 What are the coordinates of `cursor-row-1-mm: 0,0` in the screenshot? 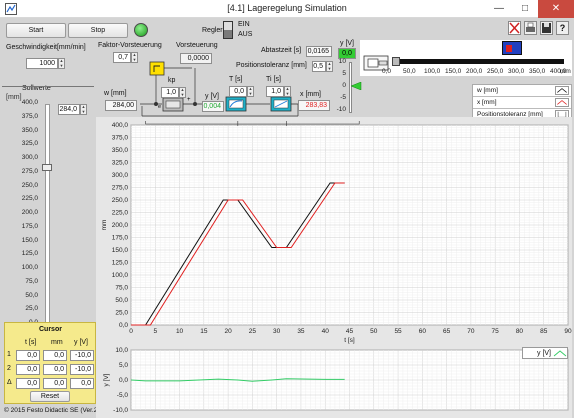 It's located at (55, 355).